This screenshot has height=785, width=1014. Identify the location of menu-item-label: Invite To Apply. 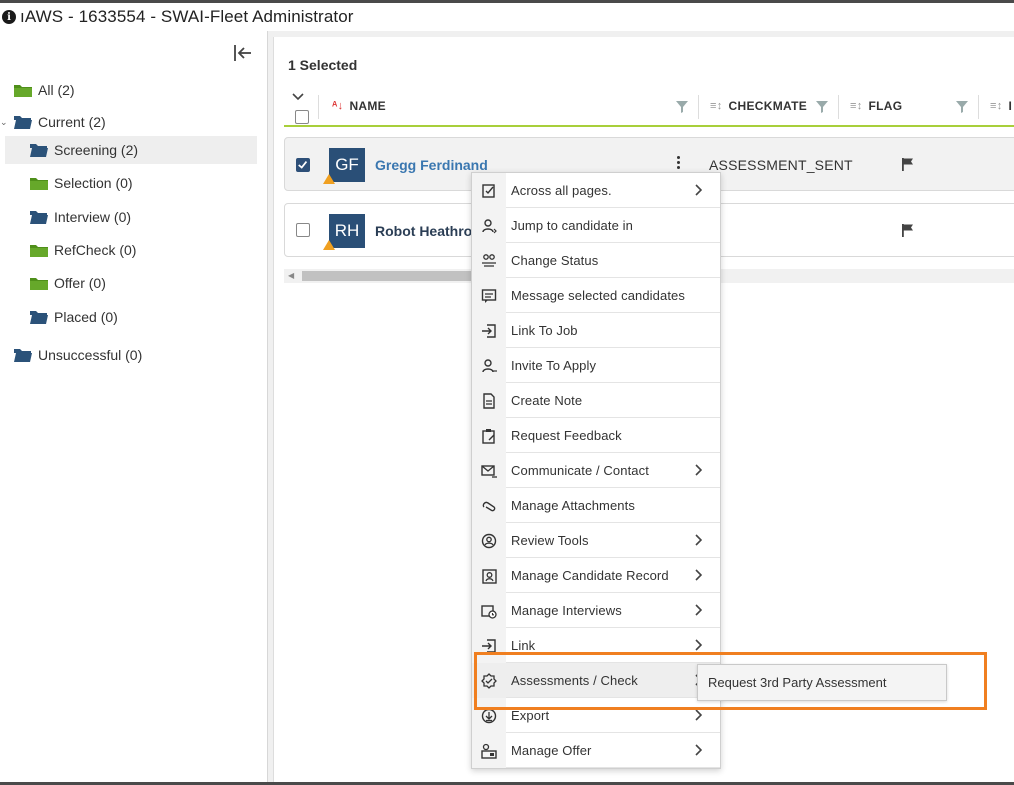
(554, 365).